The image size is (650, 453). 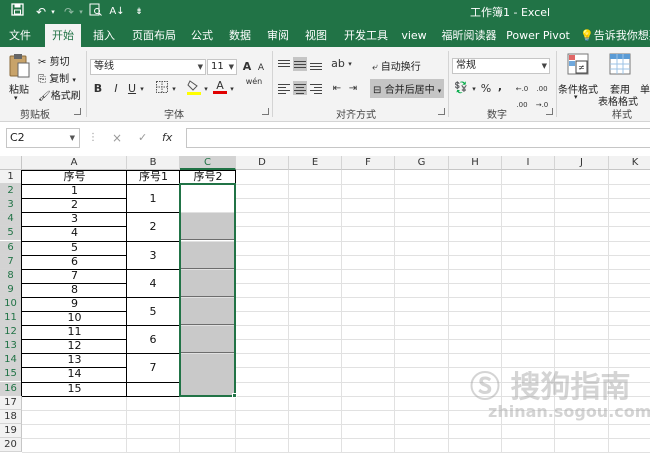 What do you see at coordinates (74, 332) in the screenshot?
I see `cell-a12: 11` at bounding box center [74, 332].